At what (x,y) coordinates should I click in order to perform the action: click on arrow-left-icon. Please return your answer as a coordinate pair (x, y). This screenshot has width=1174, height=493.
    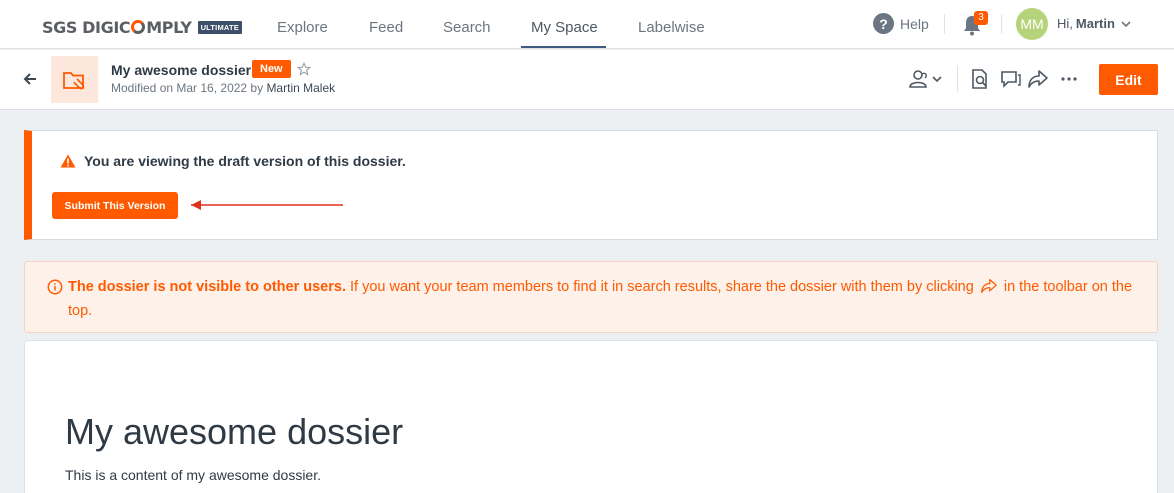
    Looking at the image, I should click on (29, 79).